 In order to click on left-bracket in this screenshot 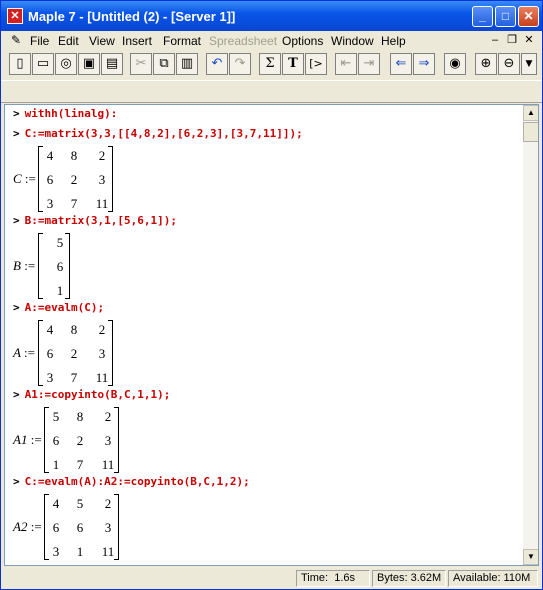, I will do `click(40, 266)`.